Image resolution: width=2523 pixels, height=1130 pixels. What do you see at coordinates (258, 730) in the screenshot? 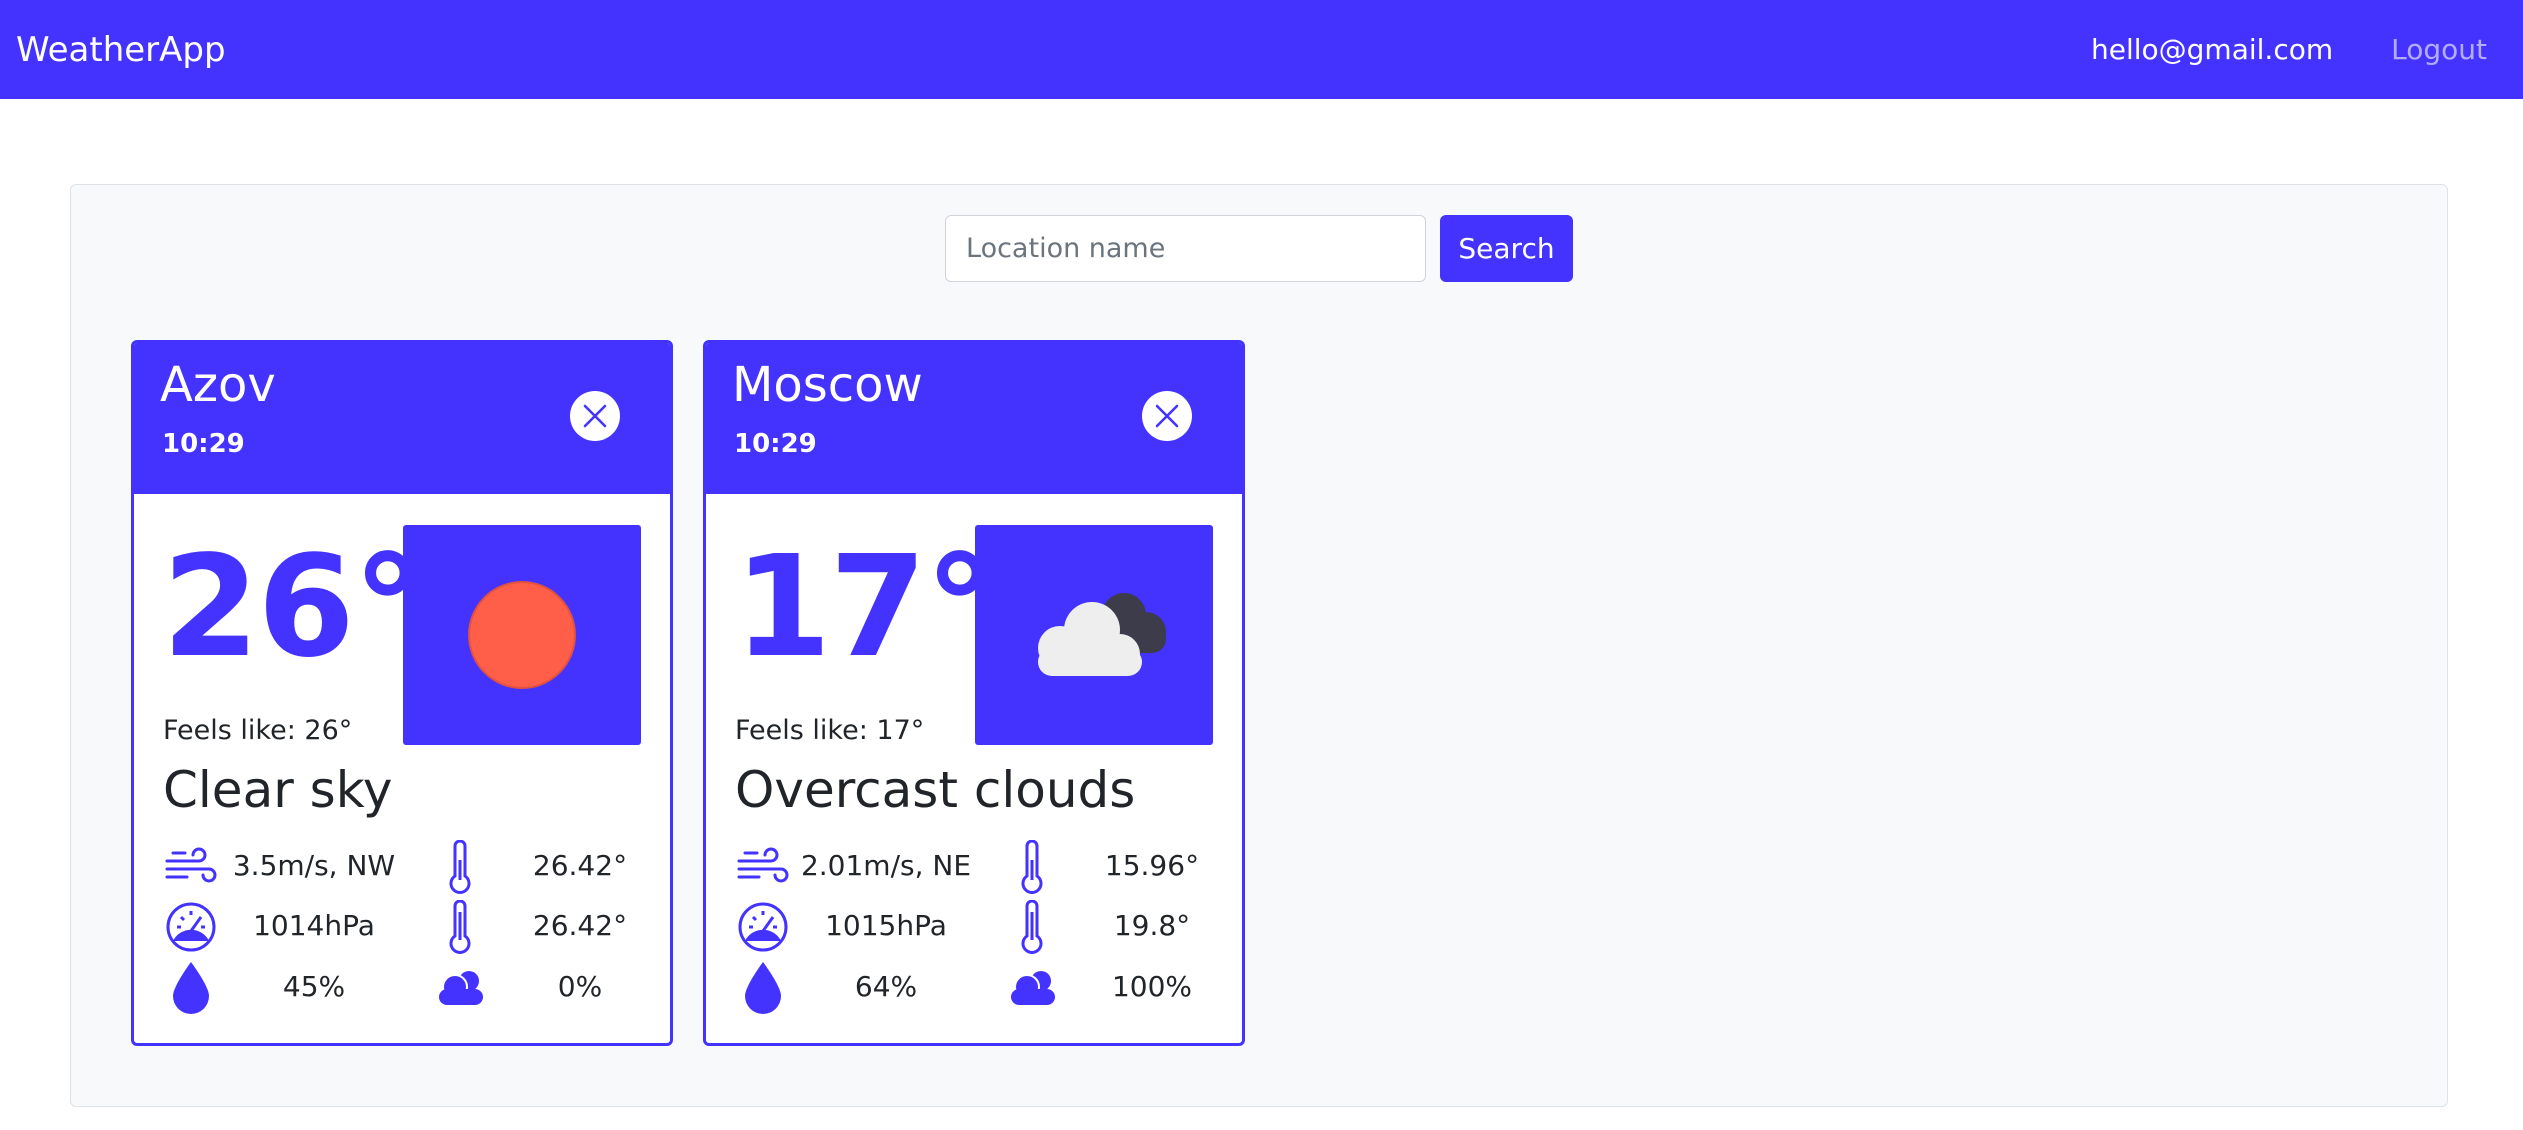
I see `feels-like: Feels like: 26°` at bounding box center [258, 730].